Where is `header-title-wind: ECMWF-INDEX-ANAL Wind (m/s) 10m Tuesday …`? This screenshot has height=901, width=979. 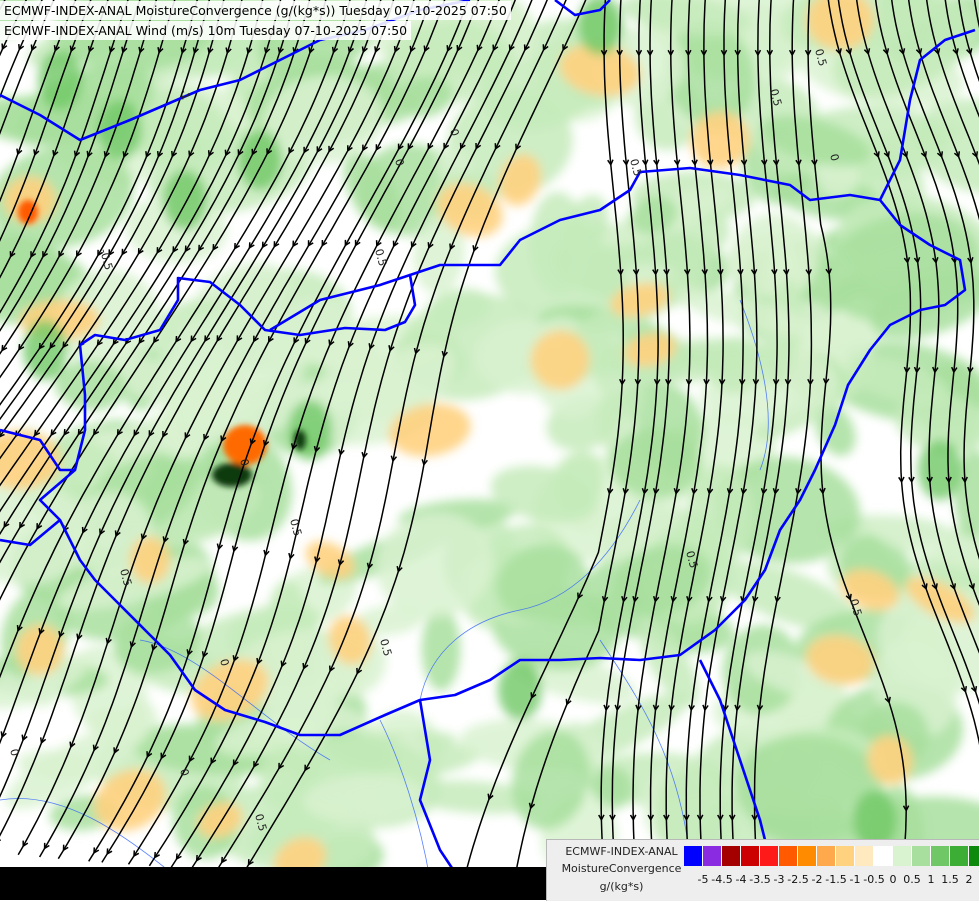 header-title-wind: ECMWF-INDEX-ANAL Wind (m/s) 10m Tuesday … is located at coordinates (206, 30).